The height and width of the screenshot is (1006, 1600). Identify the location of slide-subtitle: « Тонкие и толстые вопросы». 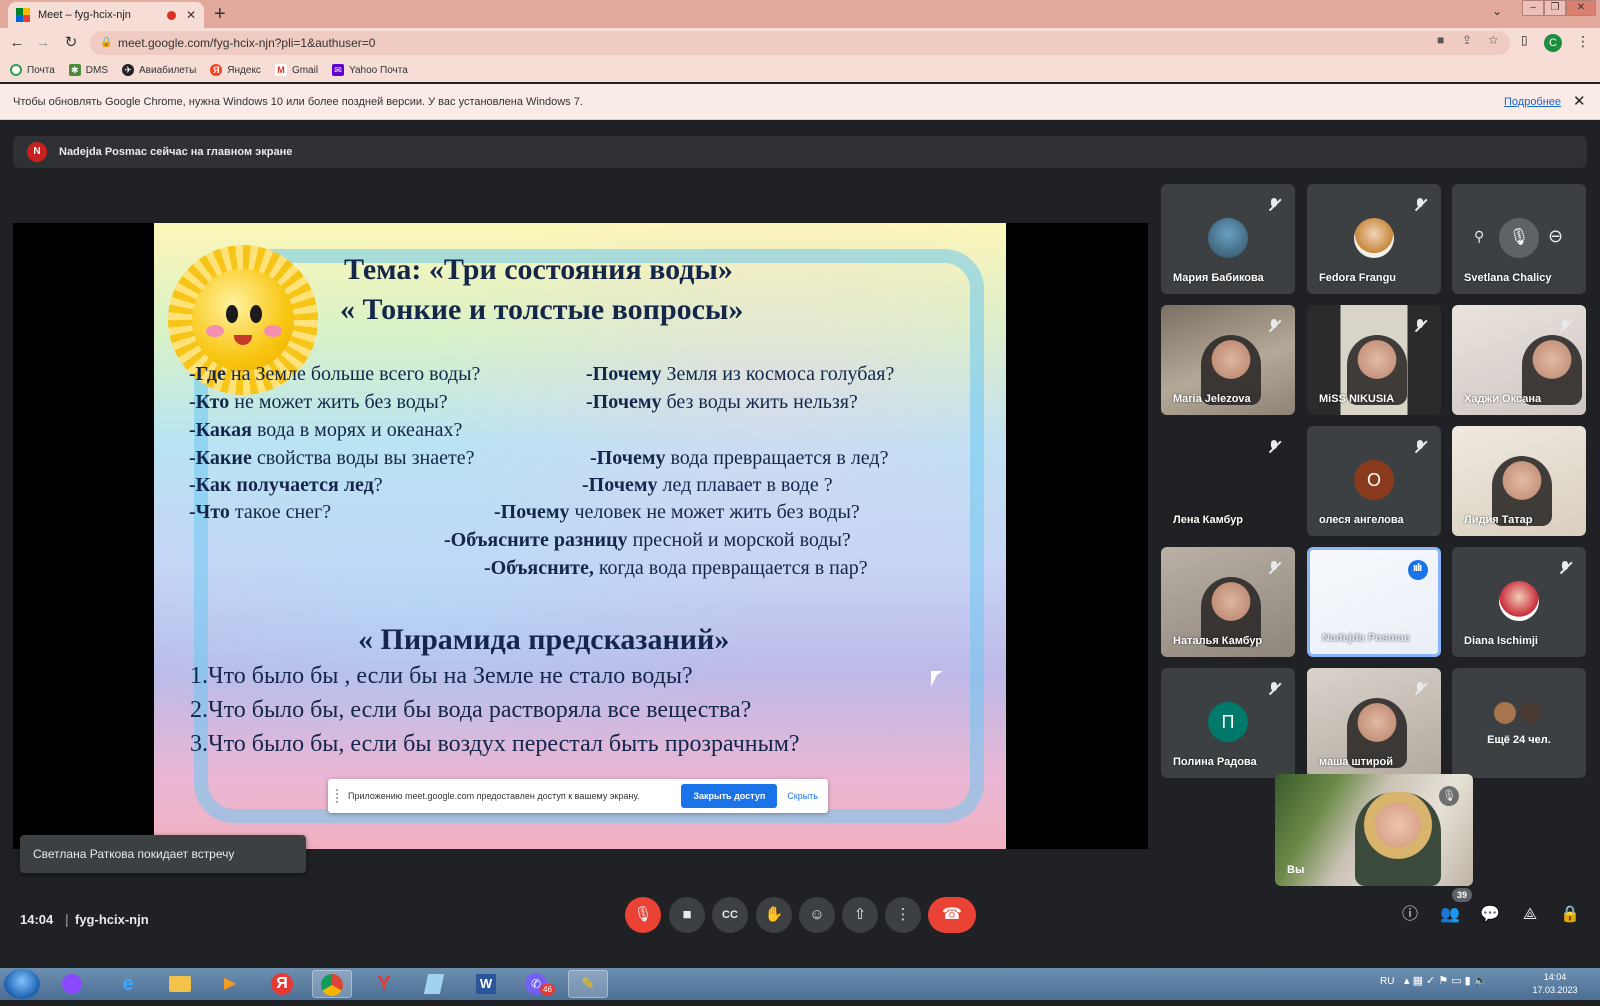
(542, 309).